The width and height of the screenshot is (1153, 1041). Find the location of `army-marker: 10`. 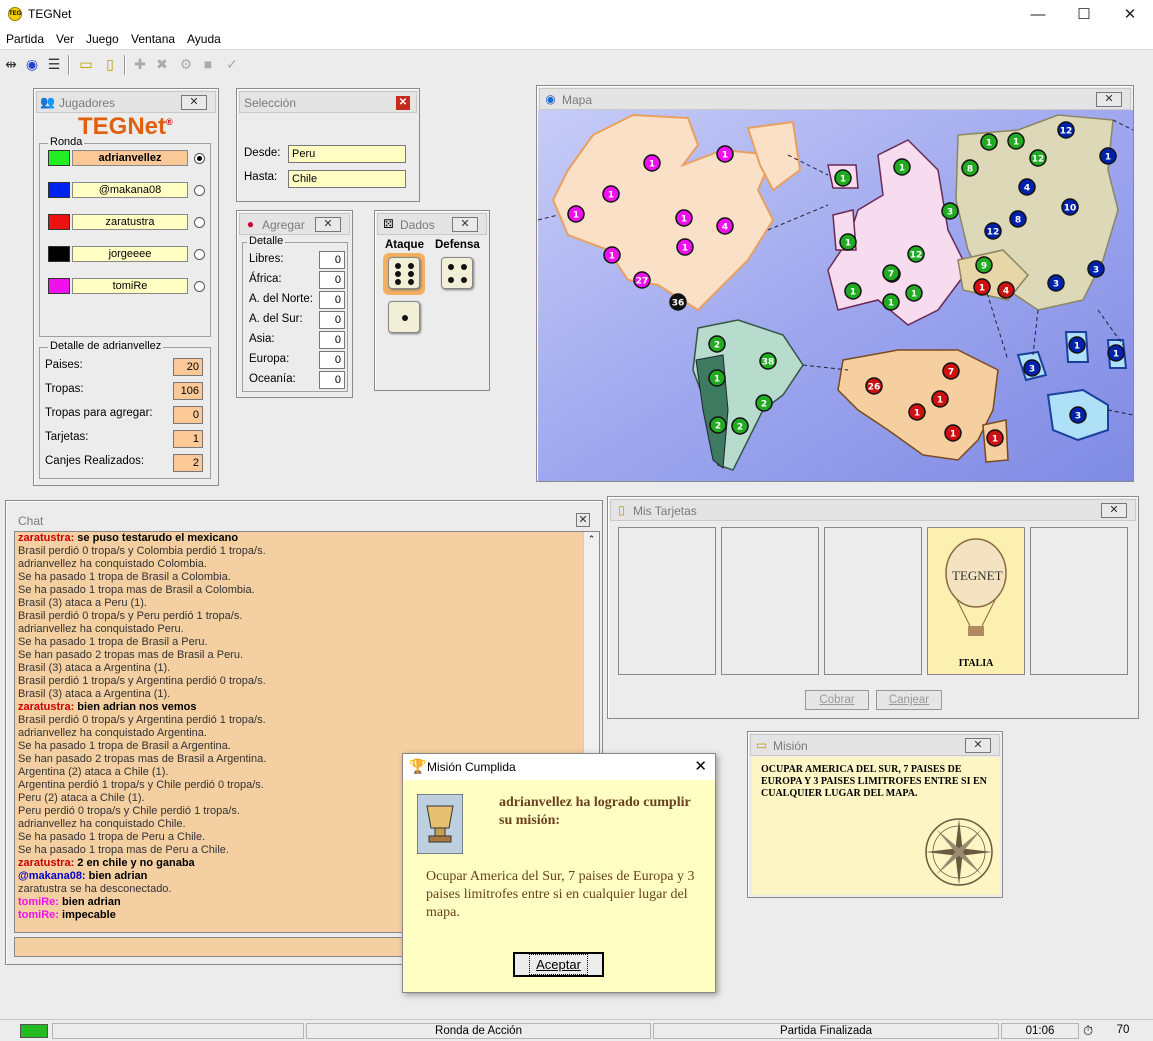

army-marker: 10 is located at coordinates (1070, 207).